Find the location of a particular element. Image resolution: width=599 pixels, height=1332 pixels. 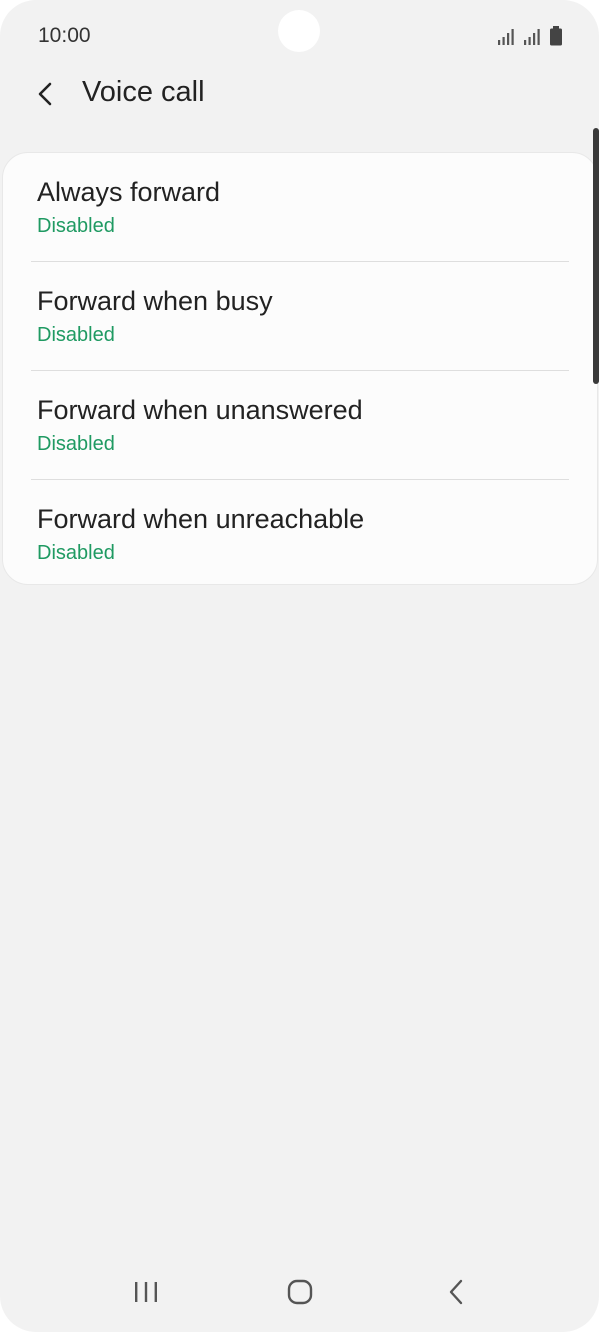

app-header: Voice call is located at coordinates (299, 95).